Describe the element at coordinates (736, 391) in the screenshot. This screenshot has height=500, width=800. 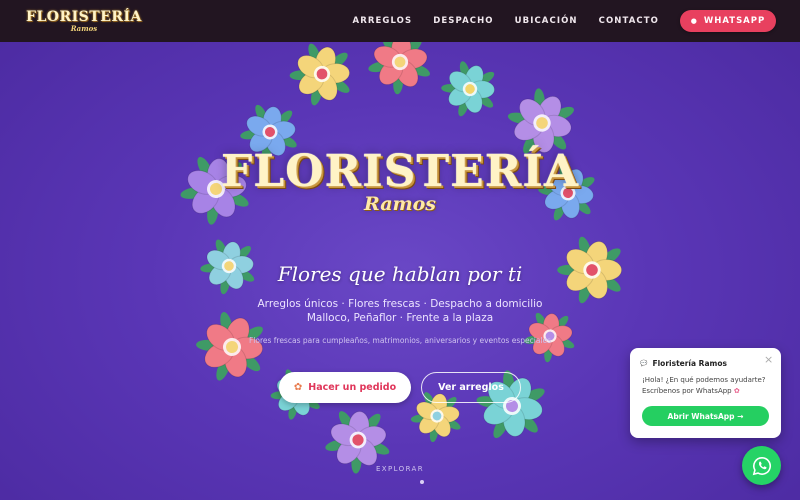
I see `flower-emoji-icon: ✿` at that location.